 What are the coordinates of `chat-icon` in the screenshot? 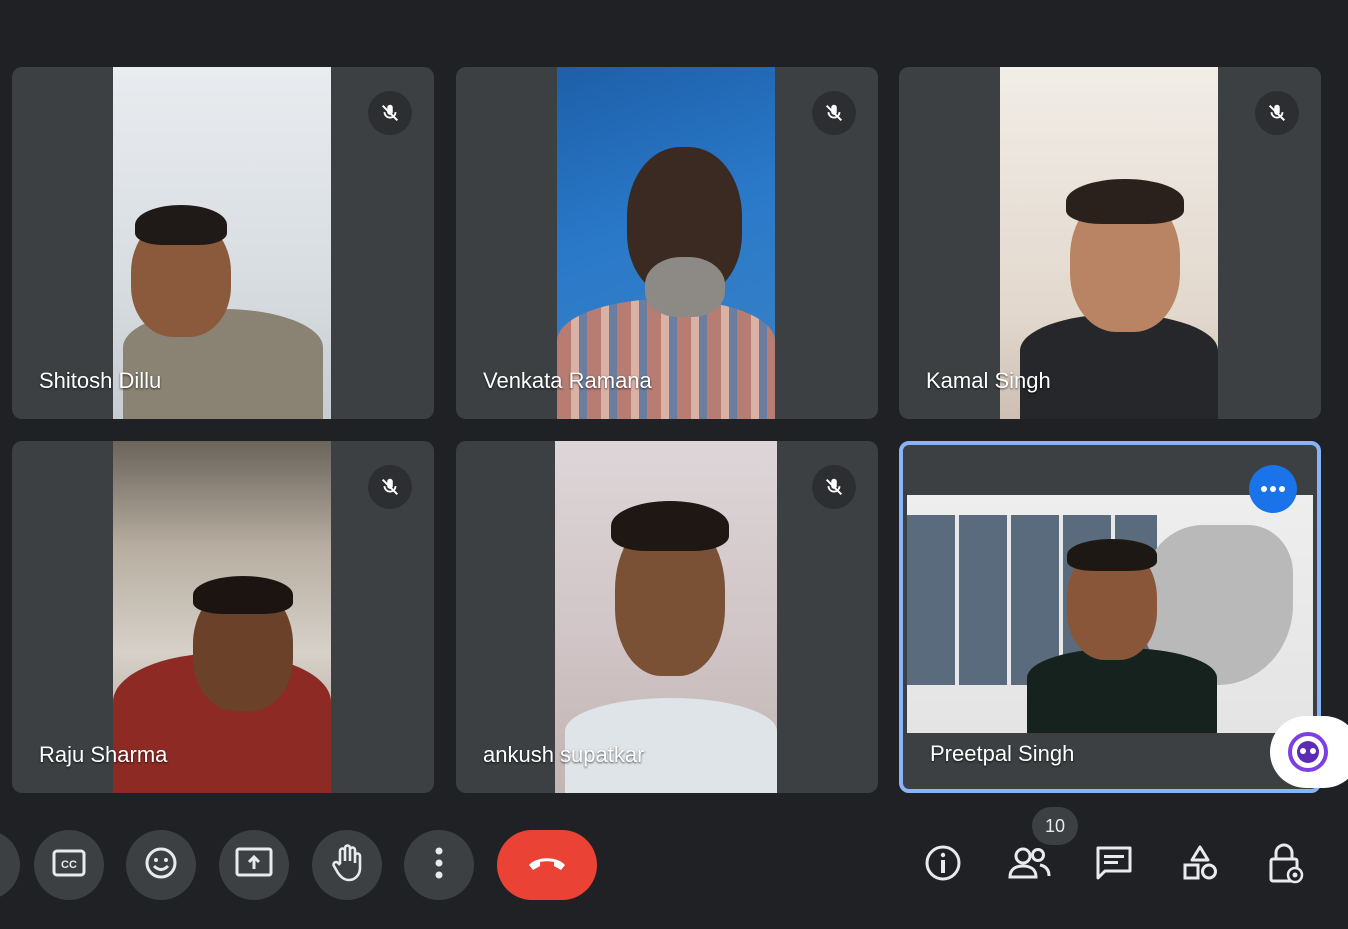 It's located at (1114, 865).